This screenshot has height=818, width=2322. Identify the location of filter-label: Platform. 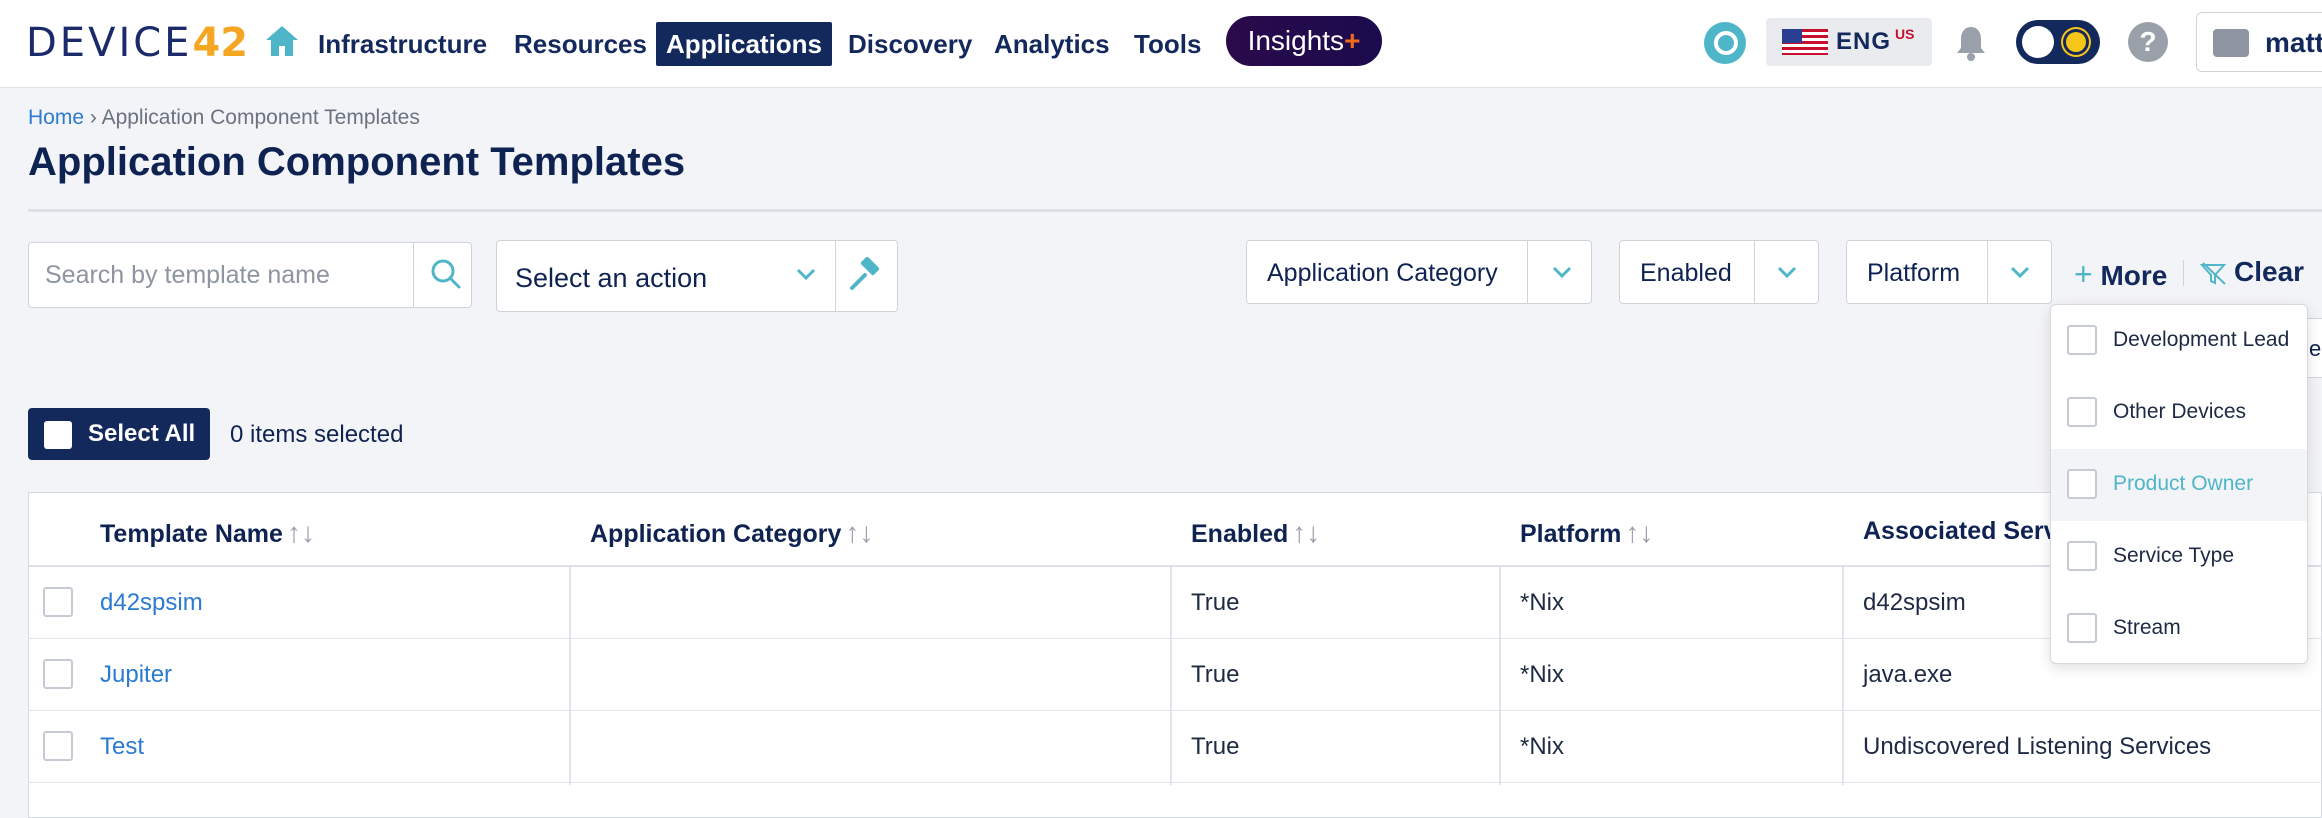
(1914, 273).